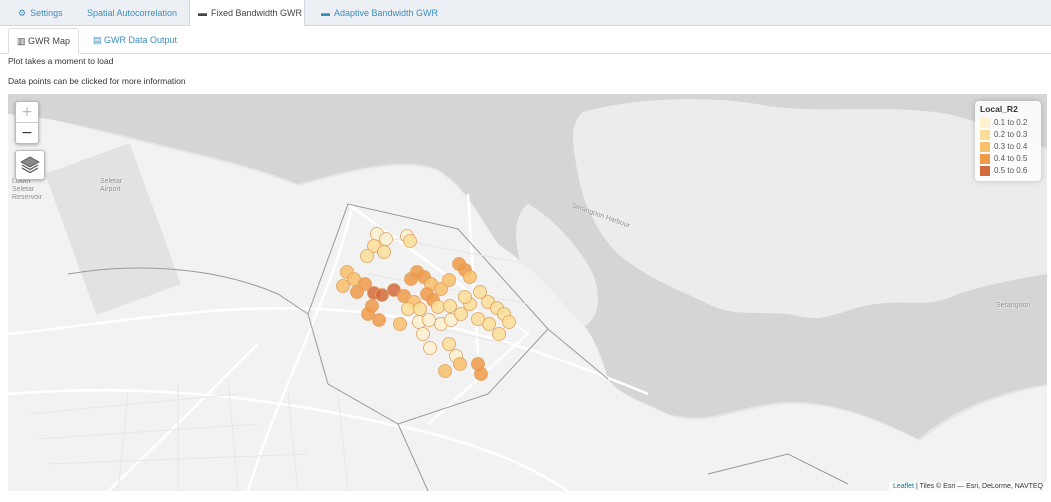  What do you see at coordinates (61, 61) in the screenshot?
I see `load-note: Plot takes a moment to load` at bounding box center [61, 61].